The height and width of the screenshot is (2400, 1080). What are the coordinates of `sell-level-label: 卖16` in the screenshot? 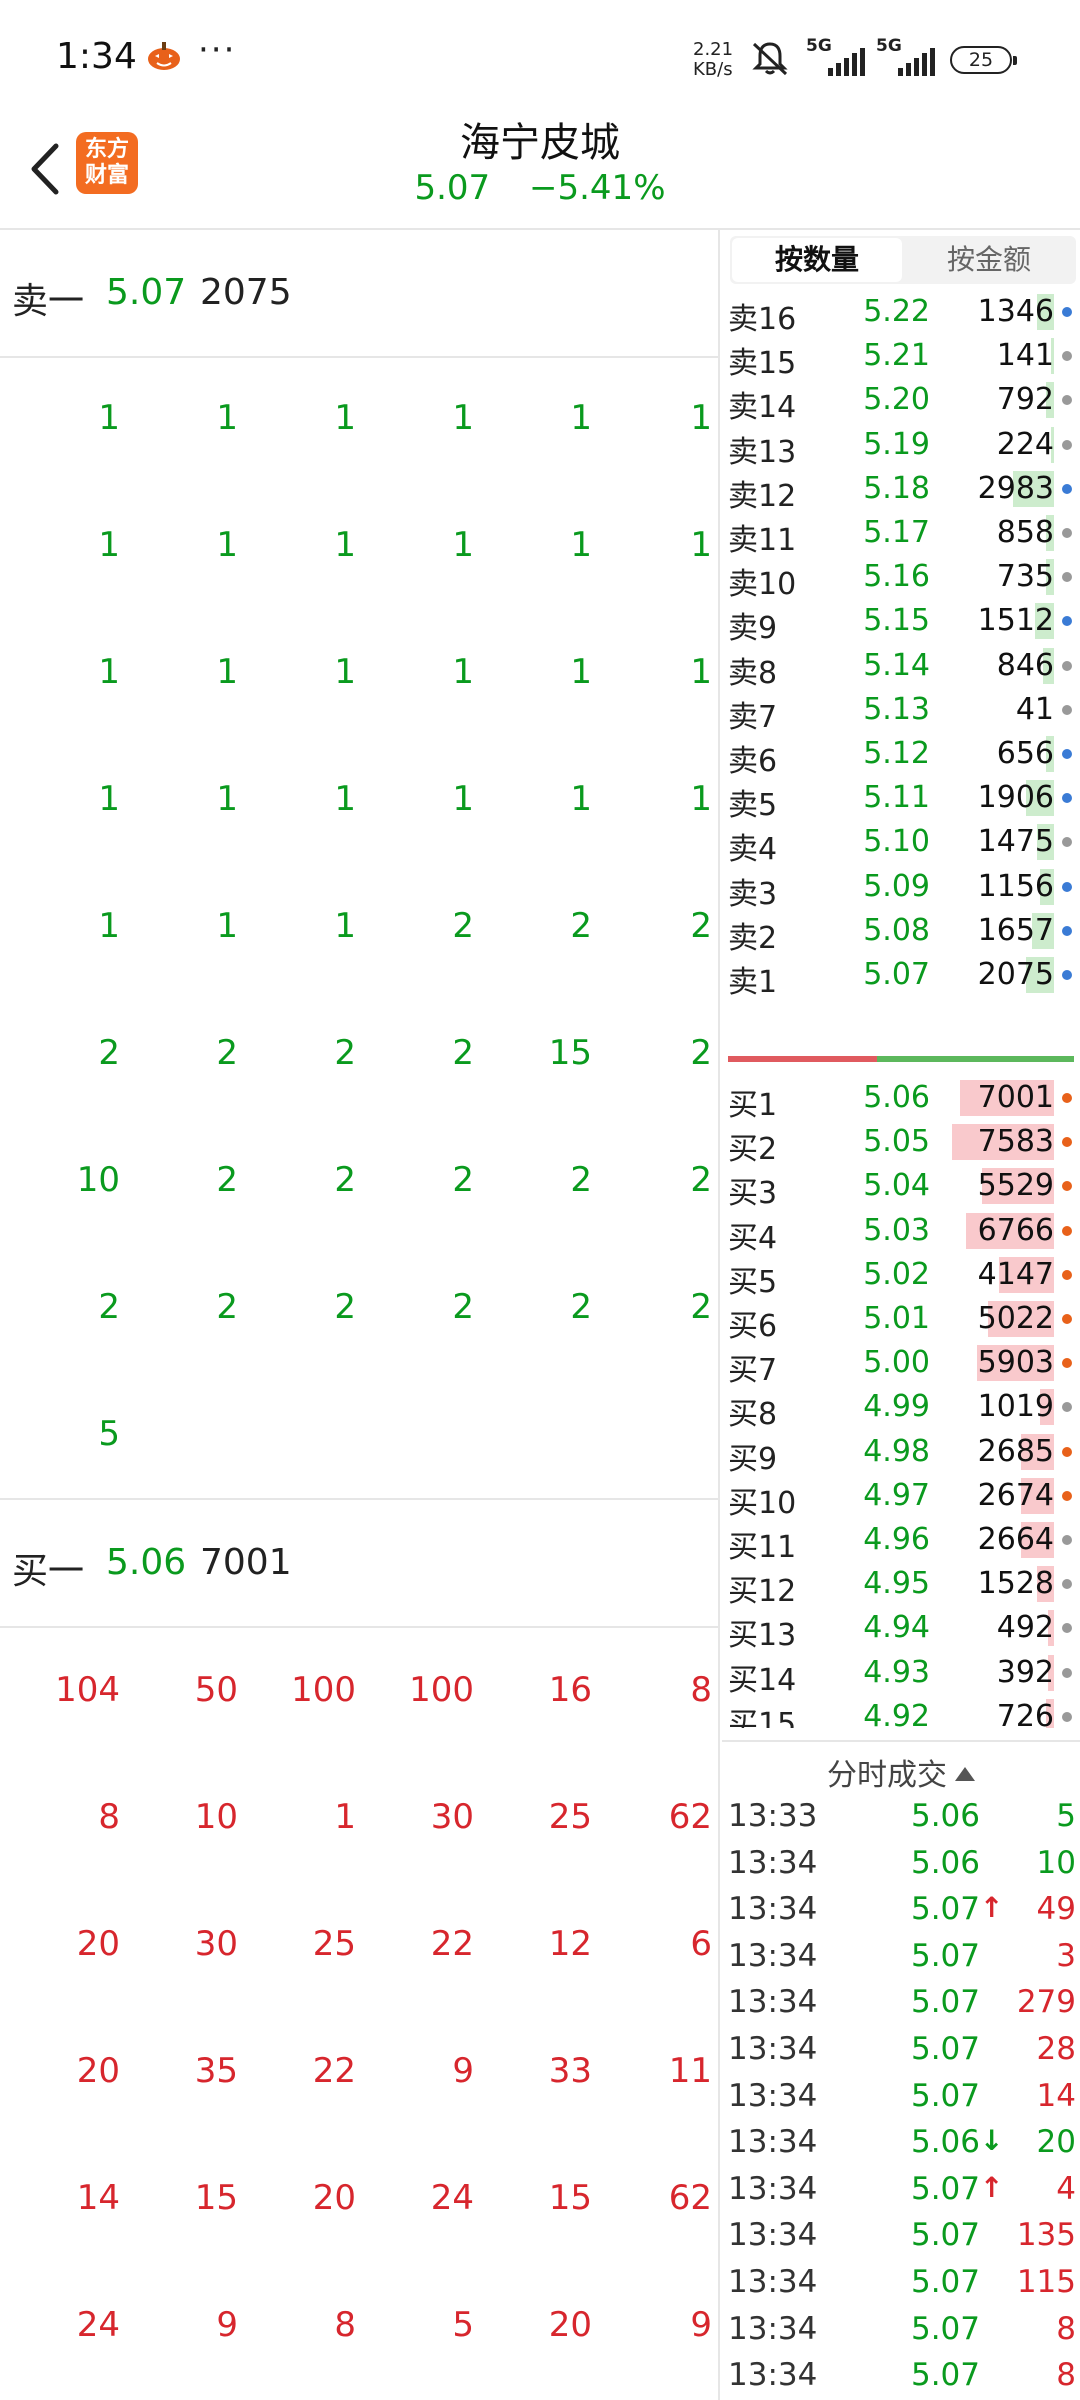 It's located at (762, 319).